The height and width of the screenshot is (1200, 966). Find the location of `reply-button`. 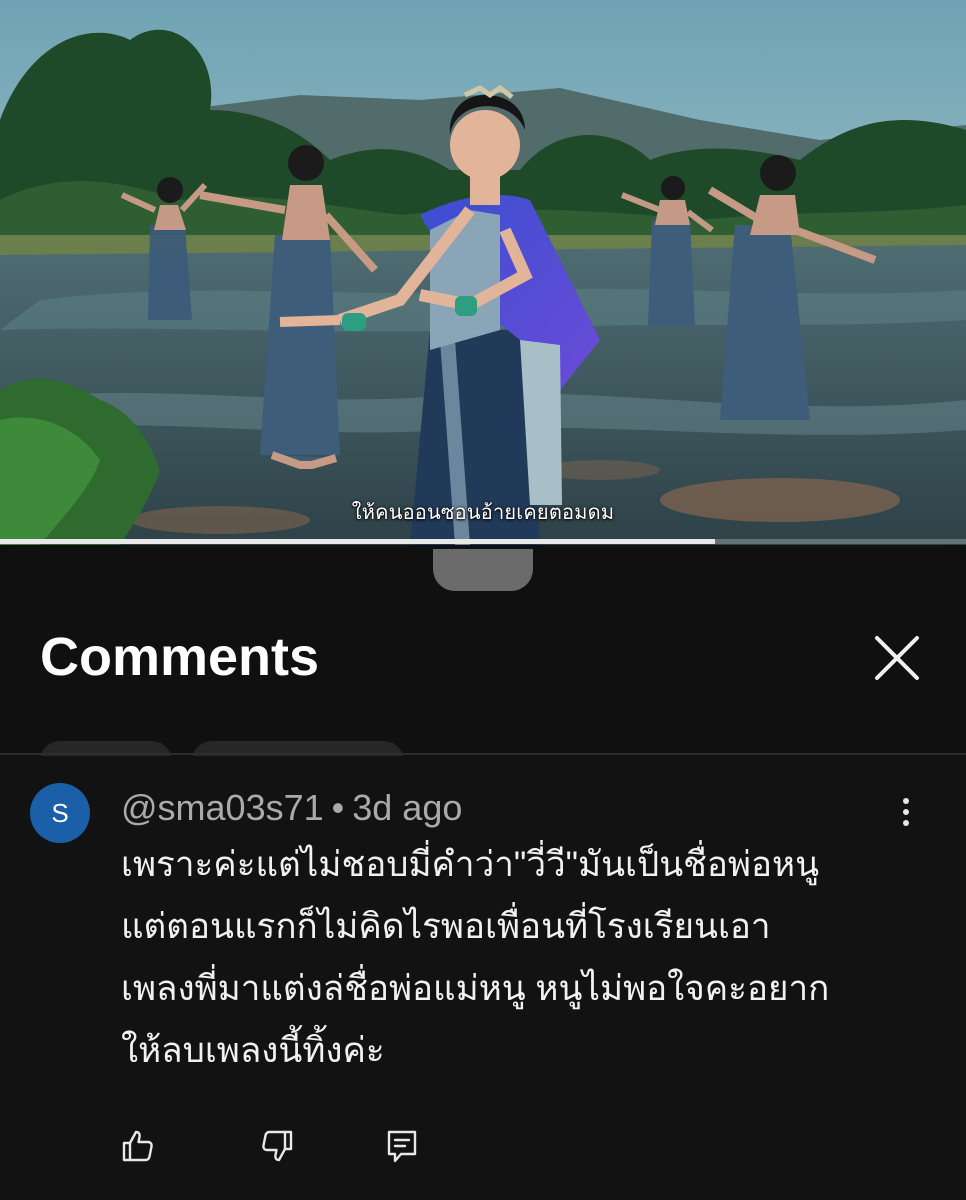

reply-button is located at coordinates (402, 1146).